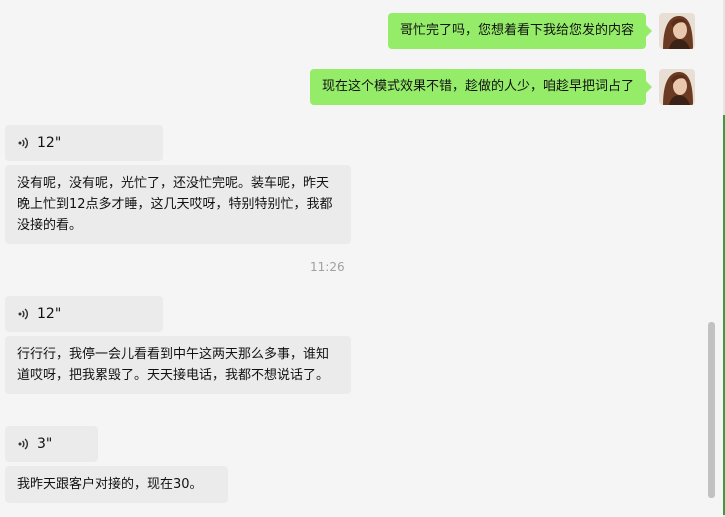 The width and height of the screenshot is (725, 517). I want to click on sent-bubble: 哥忙完了吗，您想着看下我给您发的内容, so click(520, 31).